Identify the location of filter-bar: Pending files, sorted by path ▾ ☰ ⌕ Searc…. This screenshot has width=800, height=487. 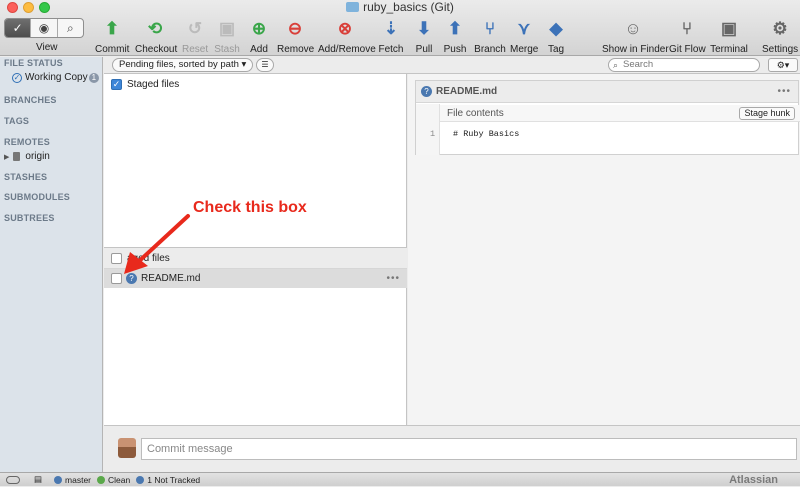
(452, 65).